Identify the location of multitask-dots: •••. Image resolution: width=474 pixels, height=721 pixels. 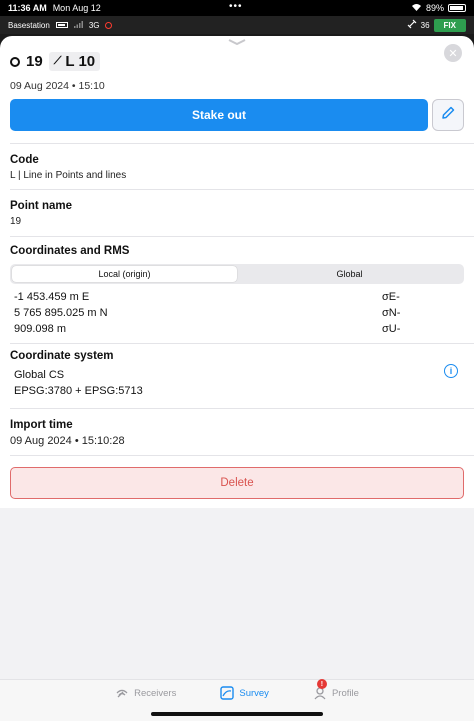
(236, 6).